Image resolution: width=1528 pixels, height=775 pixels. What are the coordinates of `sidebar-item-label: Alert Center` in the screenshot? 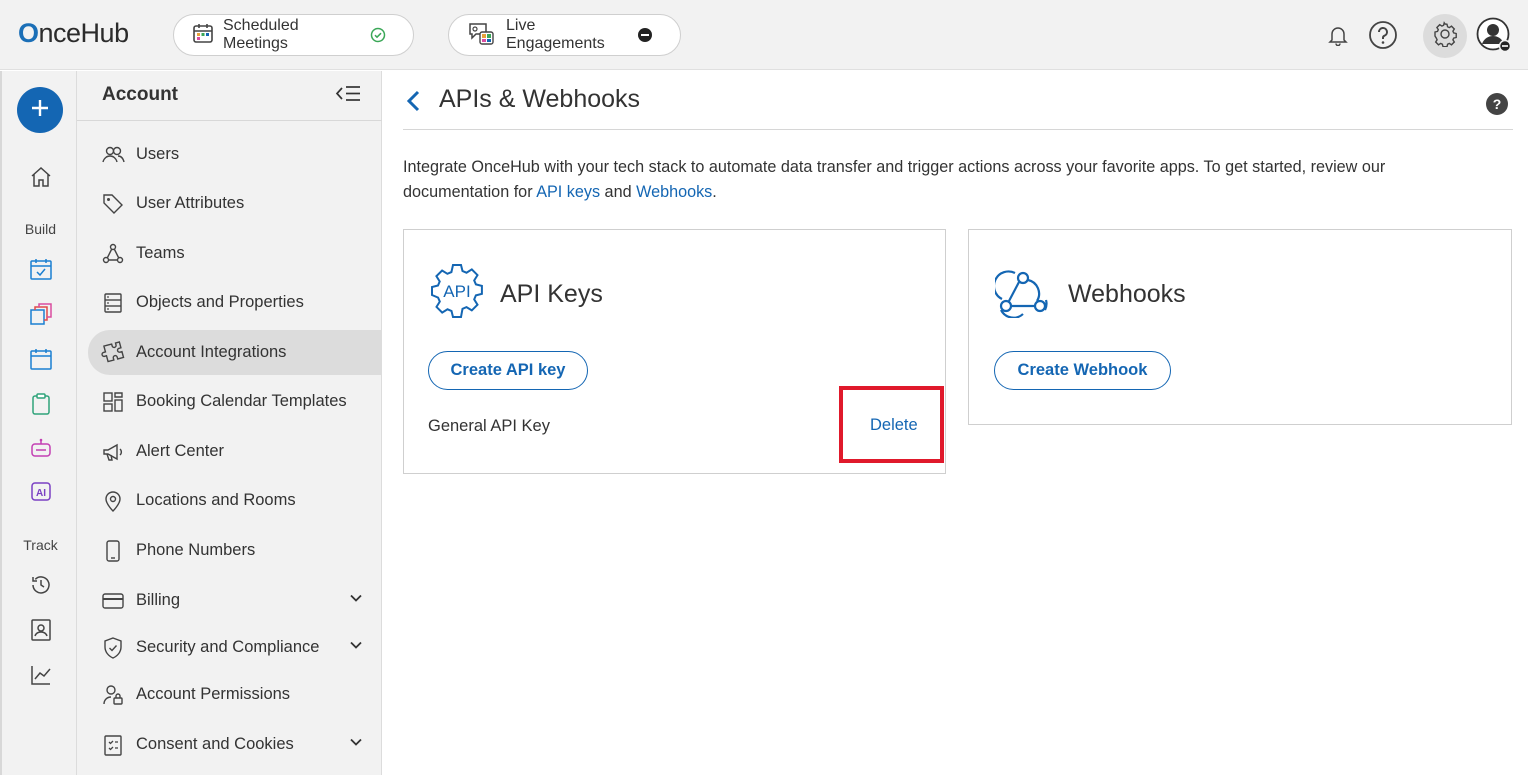 It's located at (180, 451).